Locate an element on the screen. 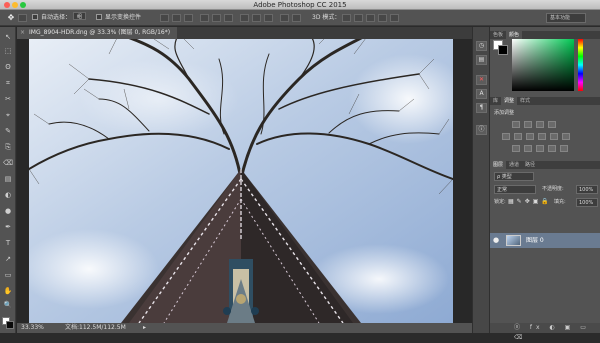 Image resolution: width=600 pixels, height=343 pixels. hue-sat-adjust-icon is located at coordinates (518, 136).